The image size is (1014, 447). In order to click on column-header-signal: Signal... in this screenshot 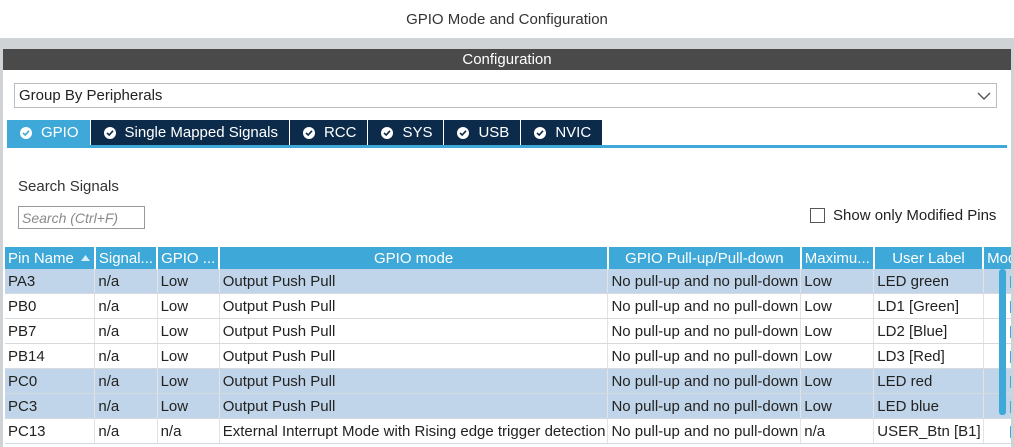, I will do `click(126, 258)`.